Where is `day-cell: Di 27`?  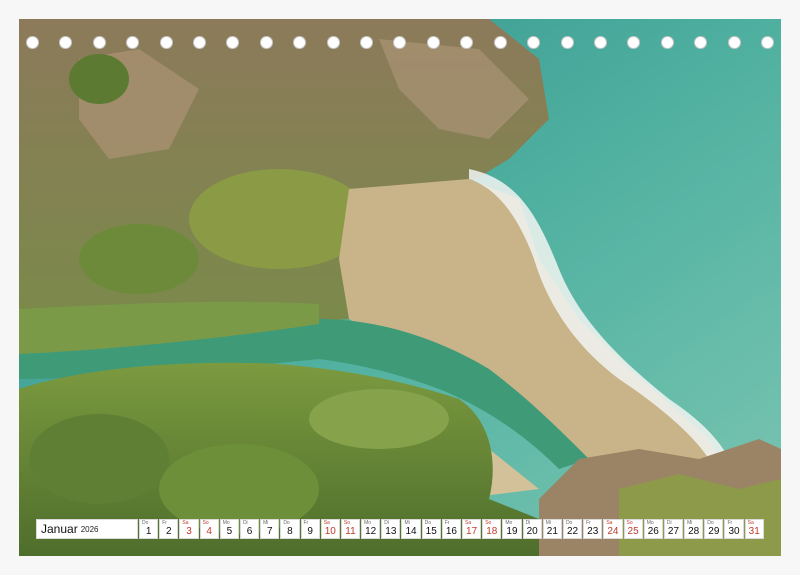 day-cell: Di 27 is located at coordinates (673, 529).